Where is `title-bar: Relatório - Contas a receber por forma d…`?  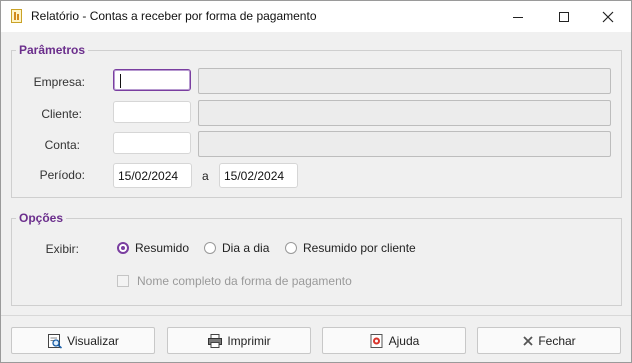 title-bar: Relatório - Contas a receber por forma d… is located at coordinates (316, 16).